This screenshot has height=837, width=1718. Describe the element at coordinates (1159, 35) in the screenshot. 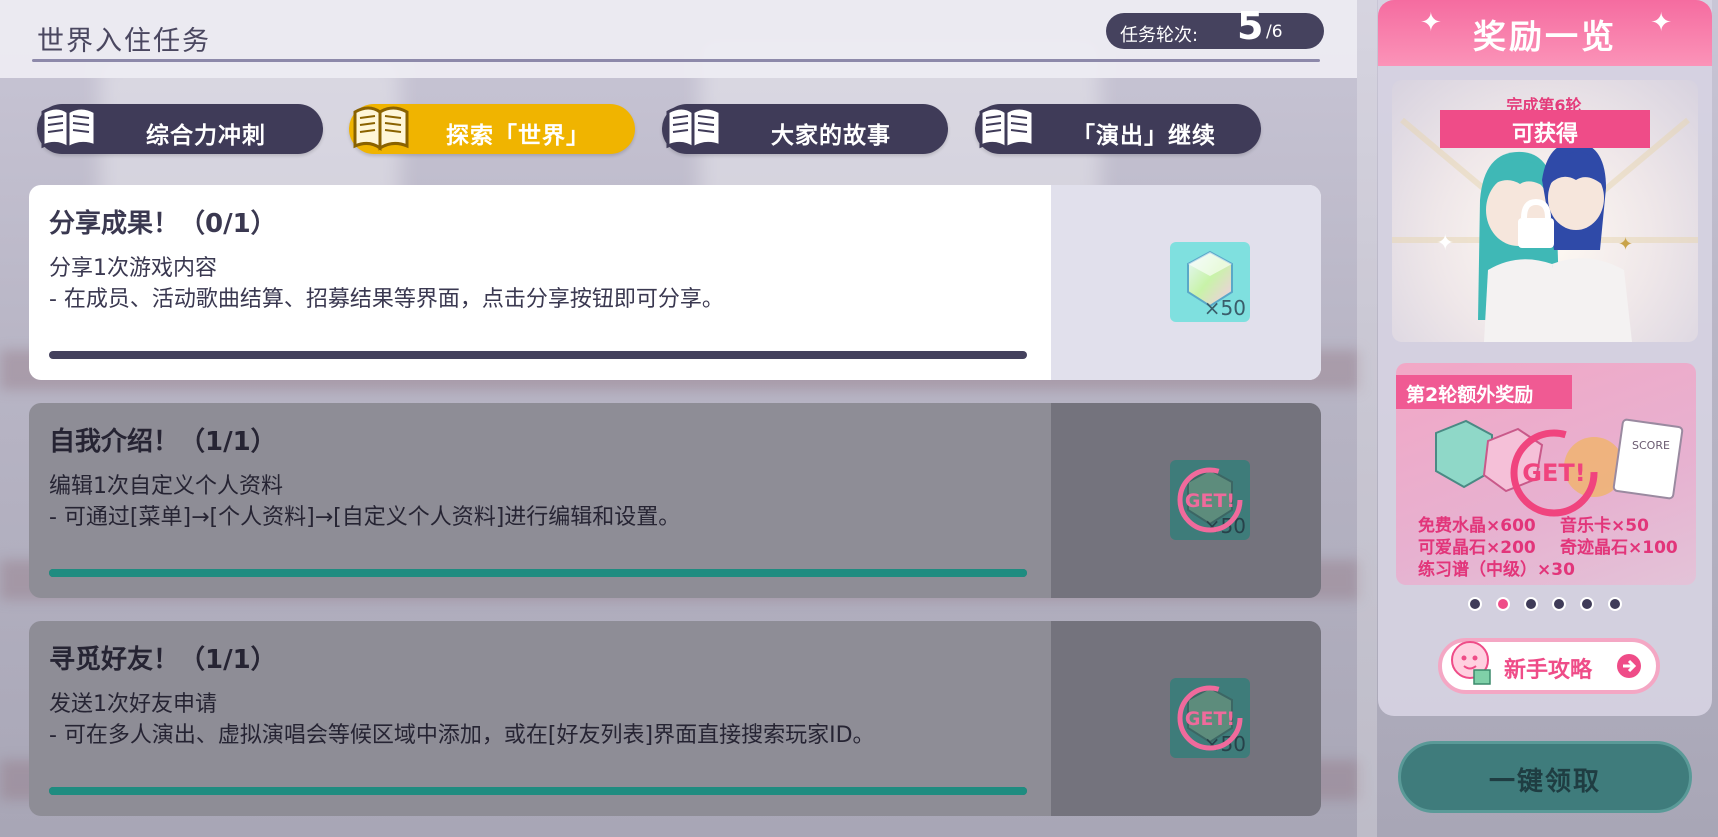

I see `round-label: 任务轮次:` at that location.